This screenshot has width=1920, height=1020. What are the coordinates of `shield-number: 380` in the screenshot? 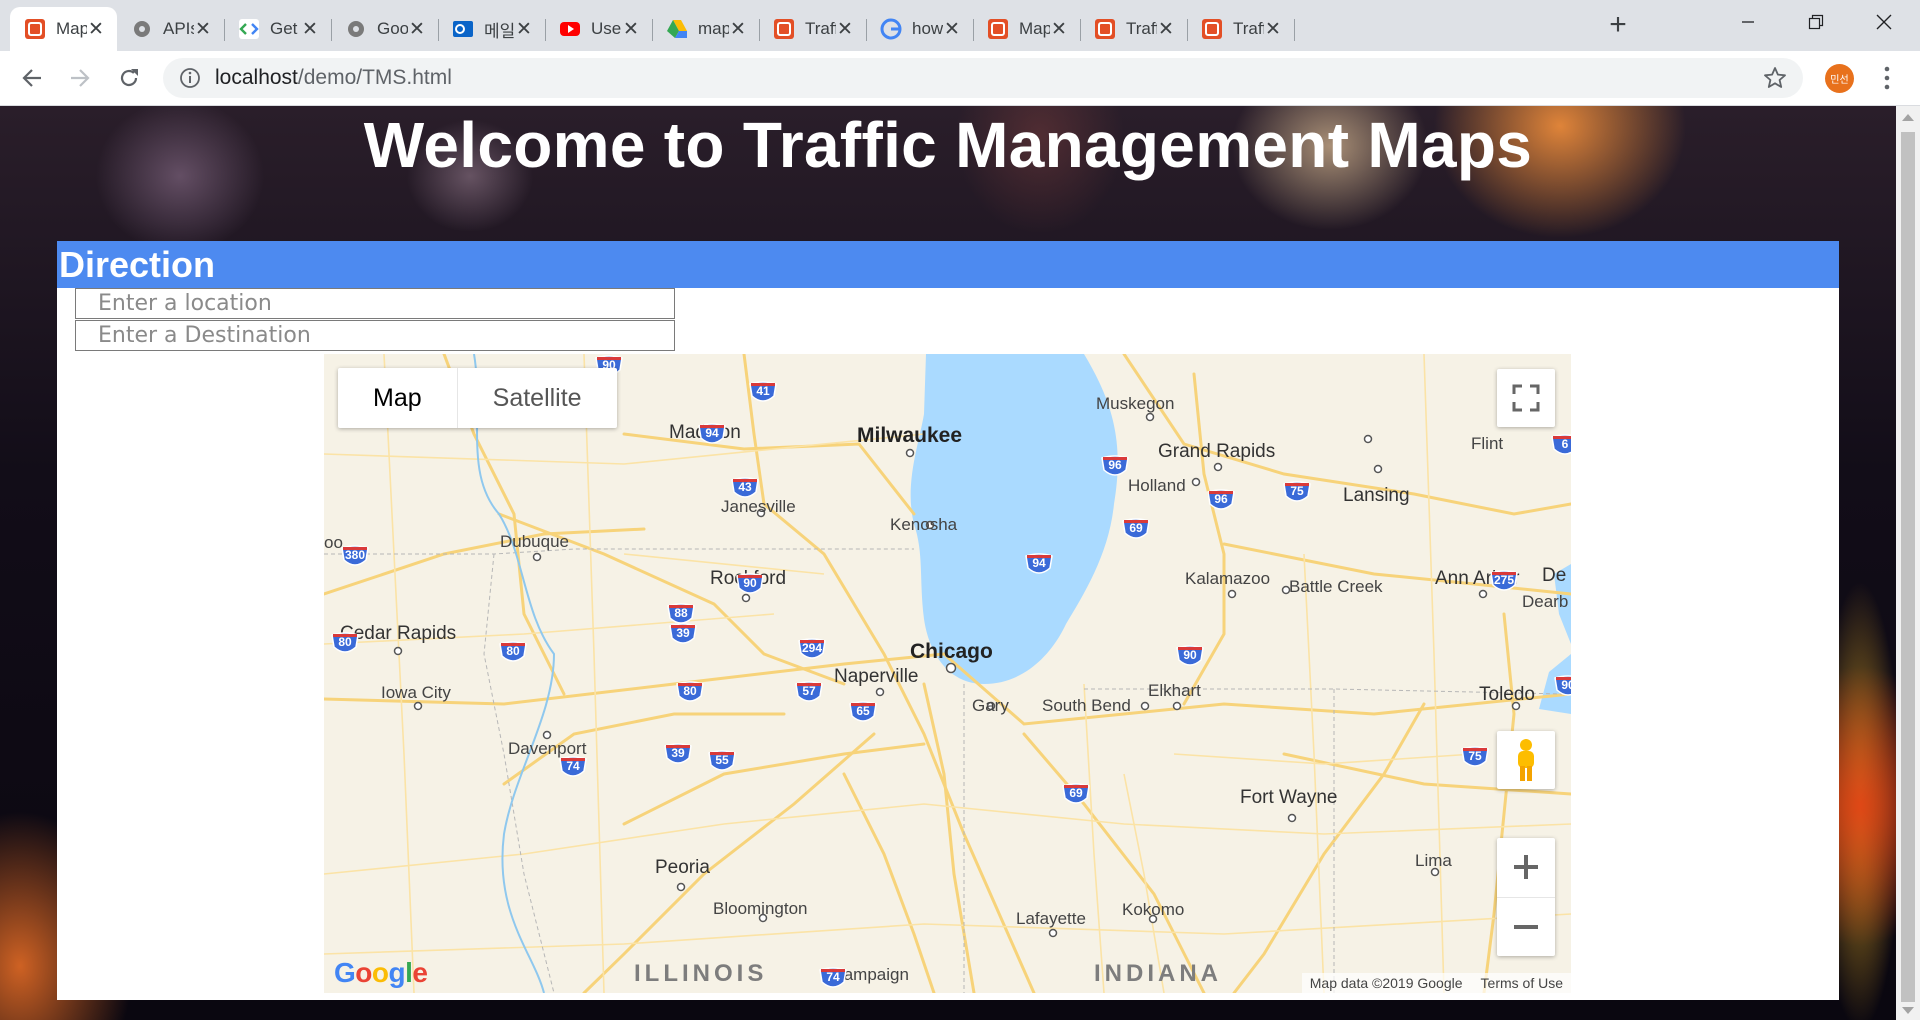 It's located at (355, 555).